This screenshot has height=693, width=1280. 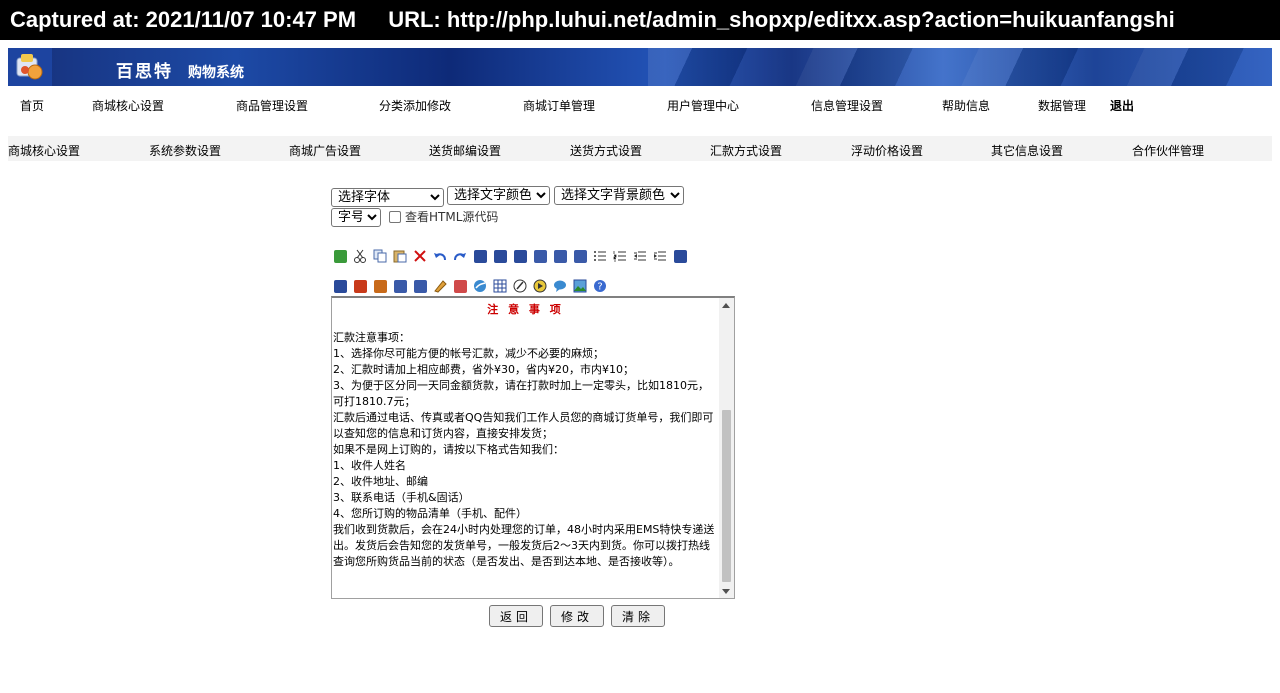 What do you see at coordinates (460, 256) in the screenshot?
I see `redo-icon` at bounding box center [460, 256].